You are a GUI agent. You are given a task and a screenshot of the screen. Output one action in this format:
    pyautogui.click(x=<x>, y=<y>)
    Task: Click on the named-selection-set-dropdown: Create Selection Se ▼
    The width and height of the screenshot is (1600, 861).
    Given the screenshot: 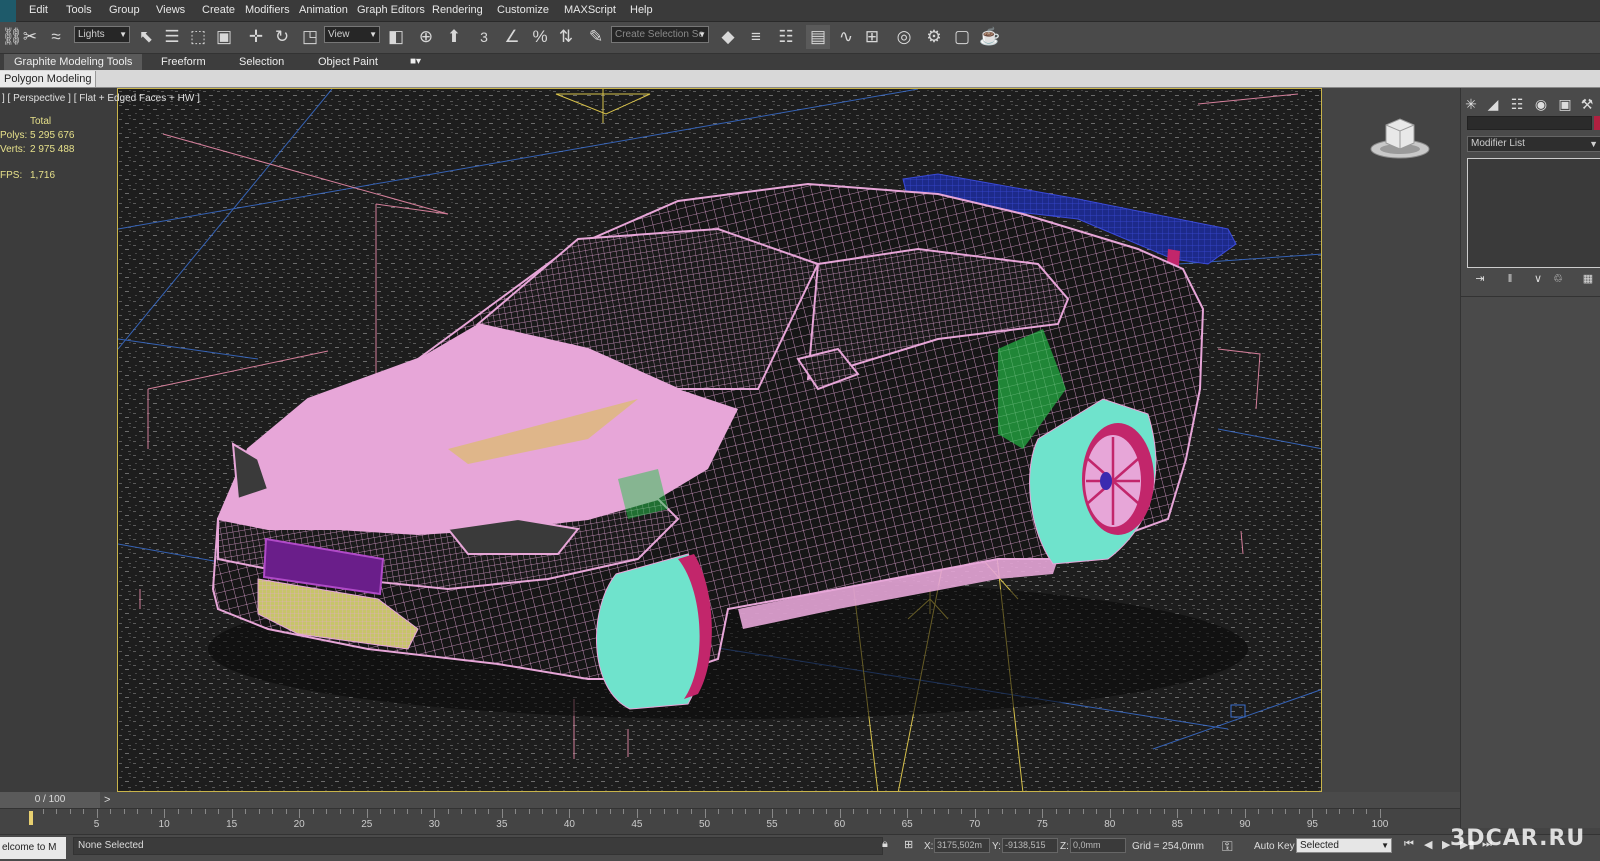 What is the action you would take?
    pyautogui.click(x=660, y=34)
    